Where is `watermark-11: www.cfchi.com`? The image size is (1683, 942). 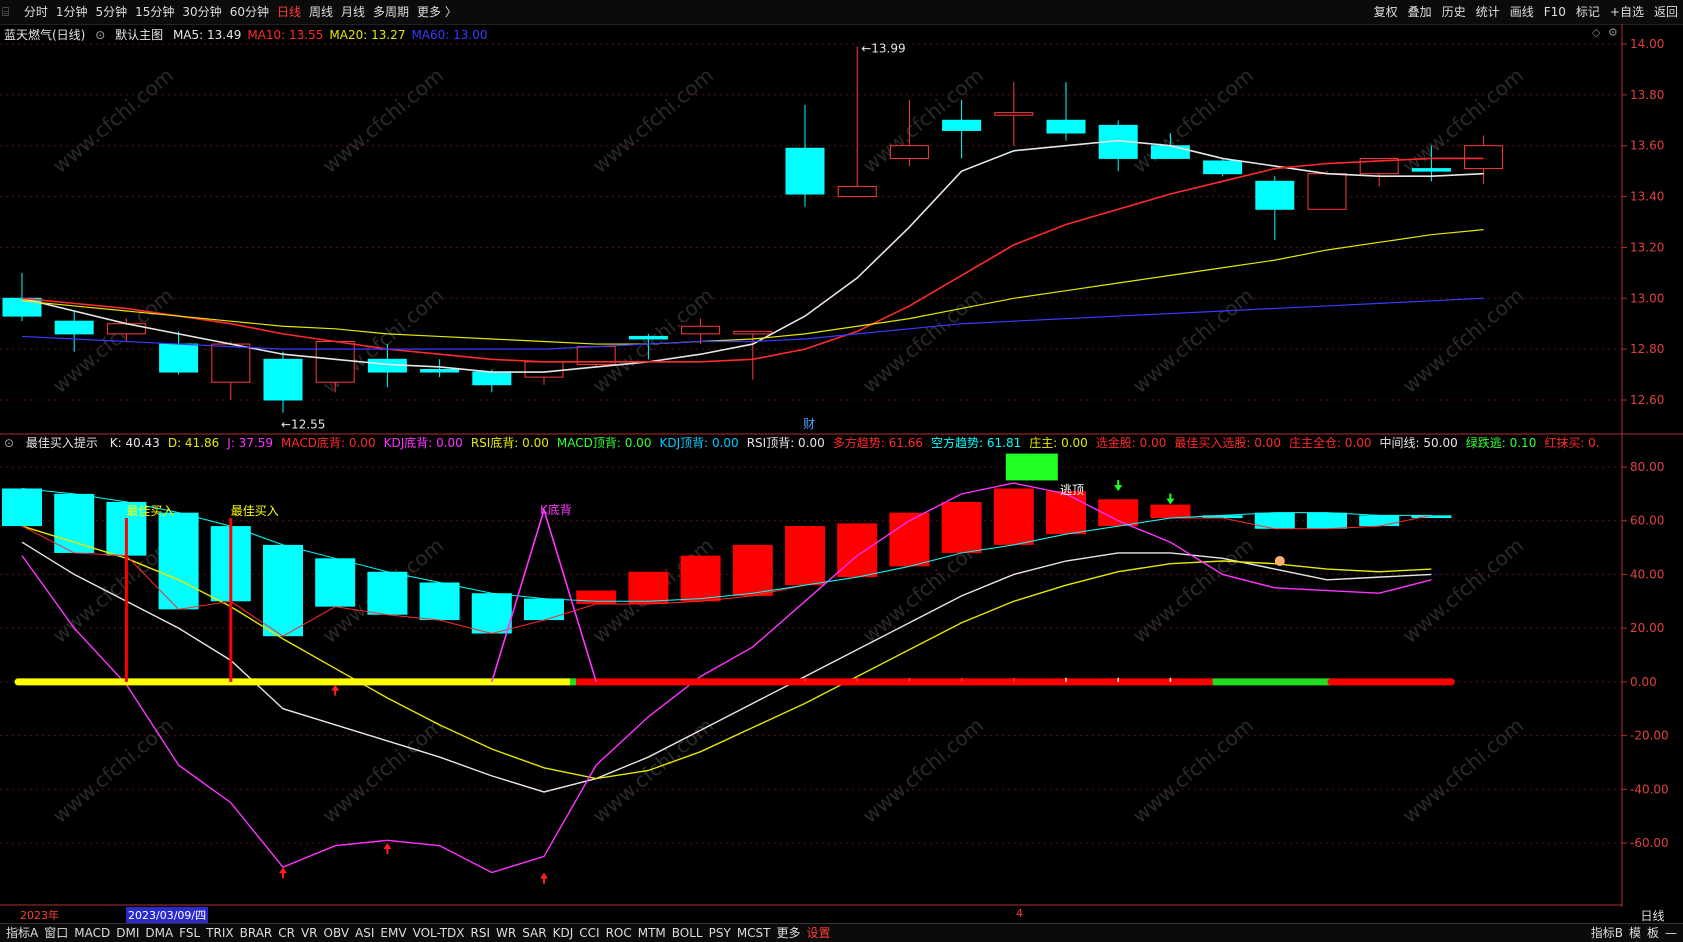
watermark-11: www.cfchi.com is located at coordinates (1463, 340).